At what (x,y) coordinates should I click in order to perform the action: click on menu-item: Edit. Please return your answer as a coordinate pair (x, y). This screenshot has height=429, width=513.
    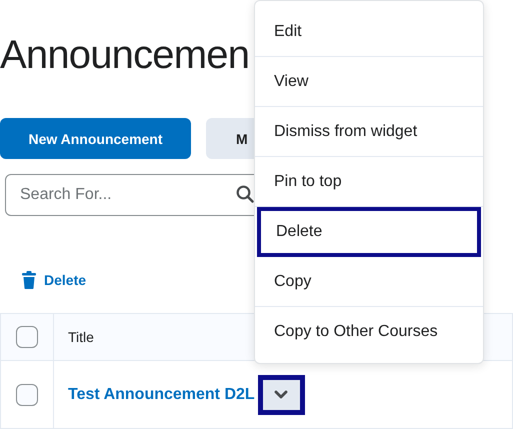
    Looking at the image, I should click on (369, 32).